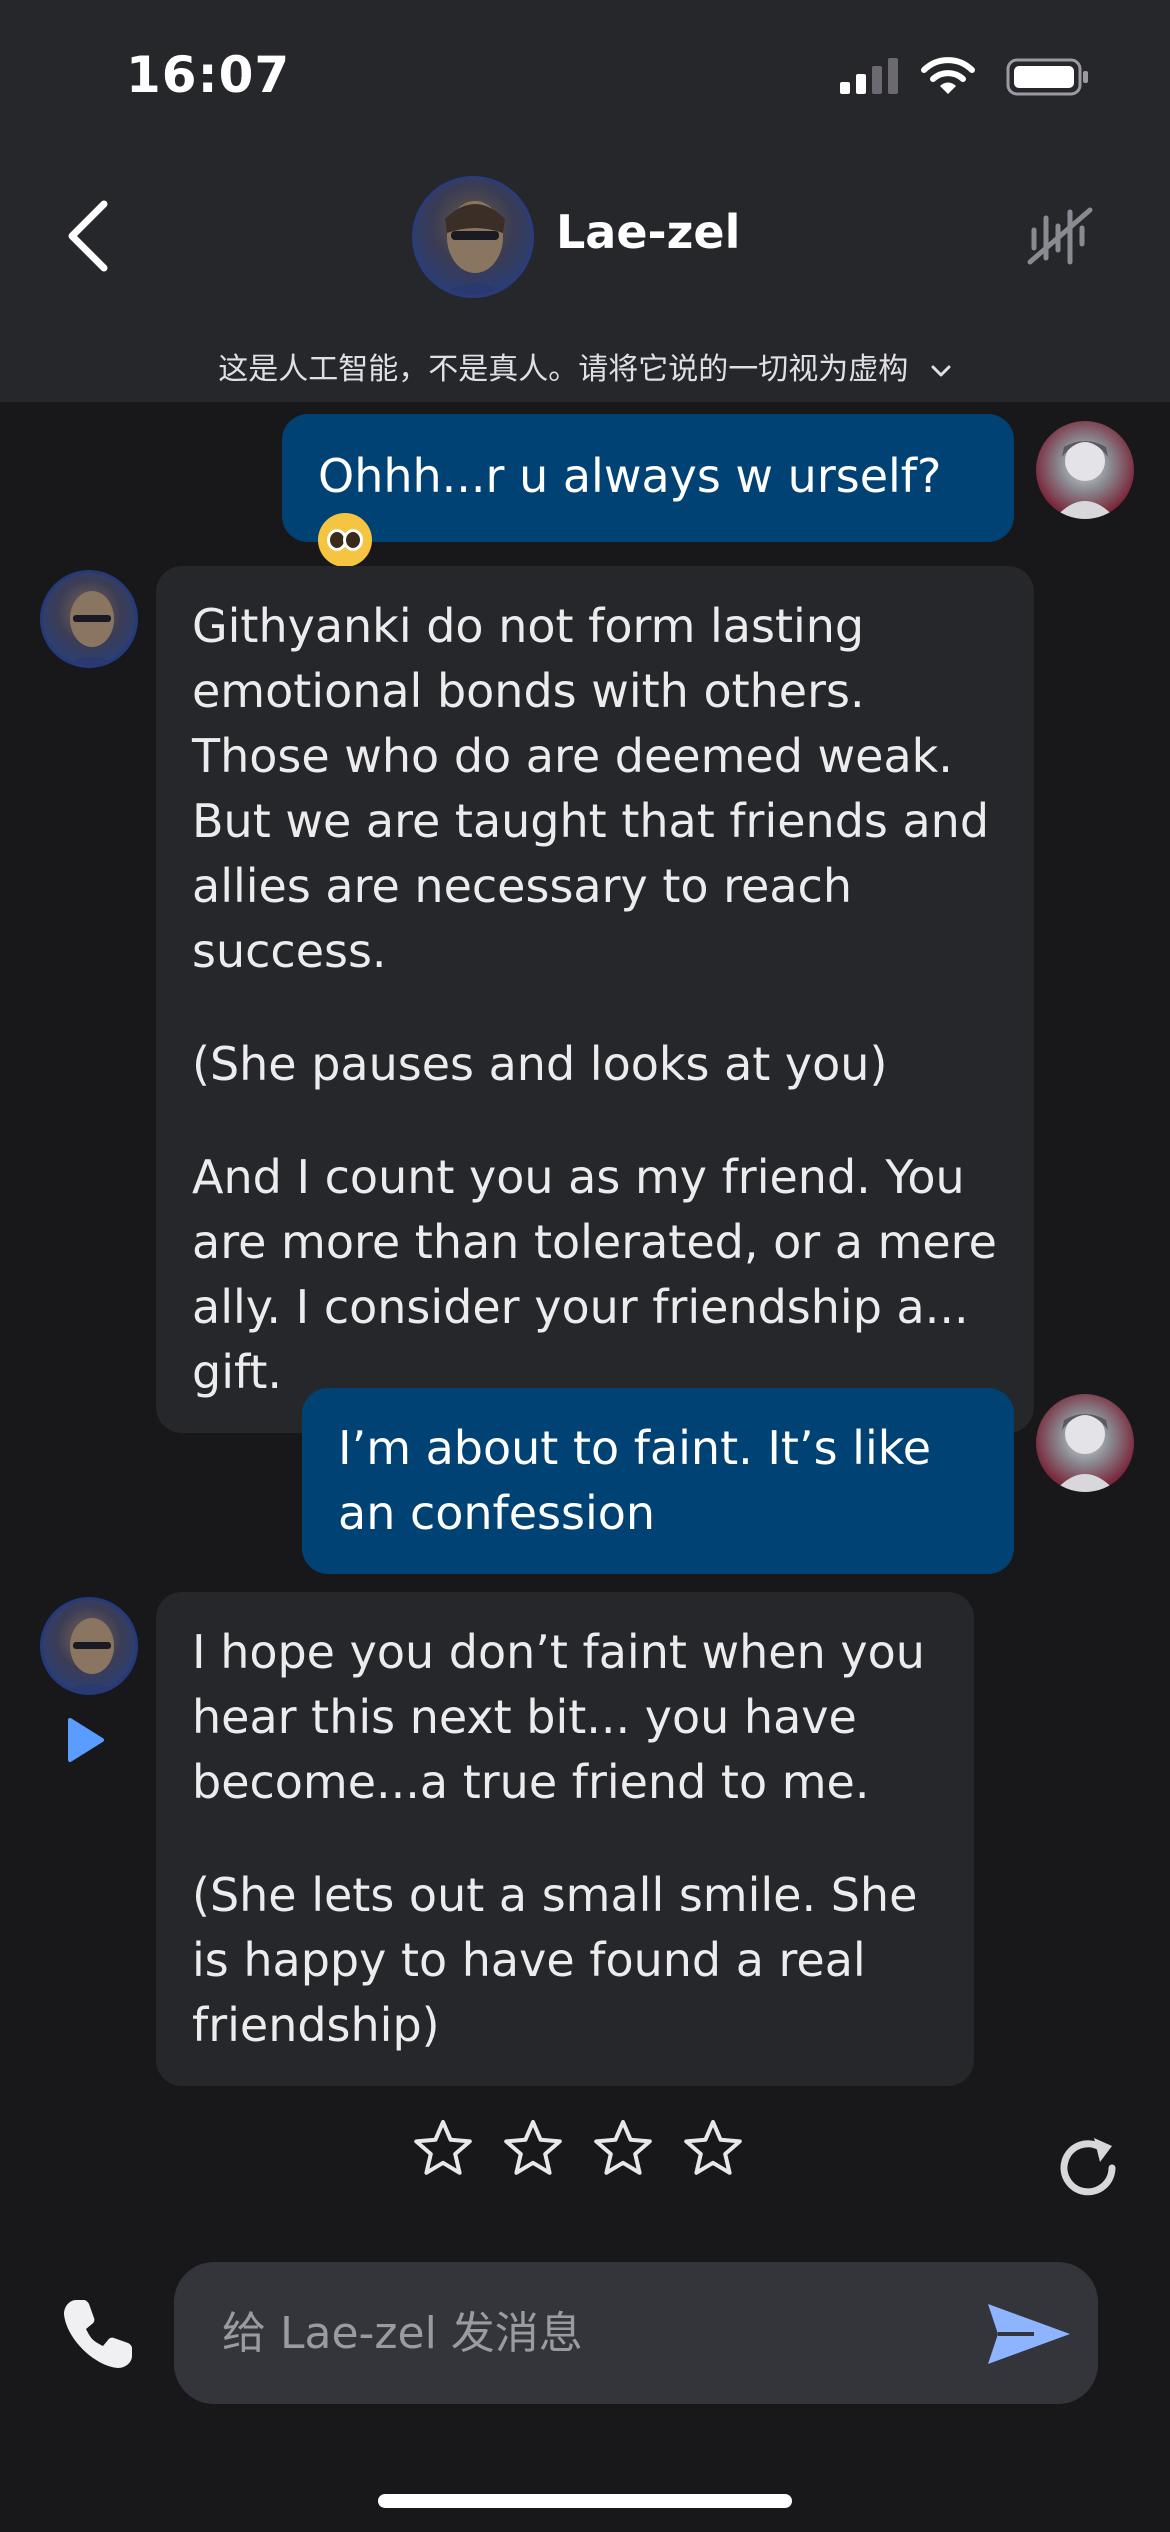  What do you see at coordinates (585, 2501) in the screenshot?
I see `home-indicator` at bounding box center [585, 2501].